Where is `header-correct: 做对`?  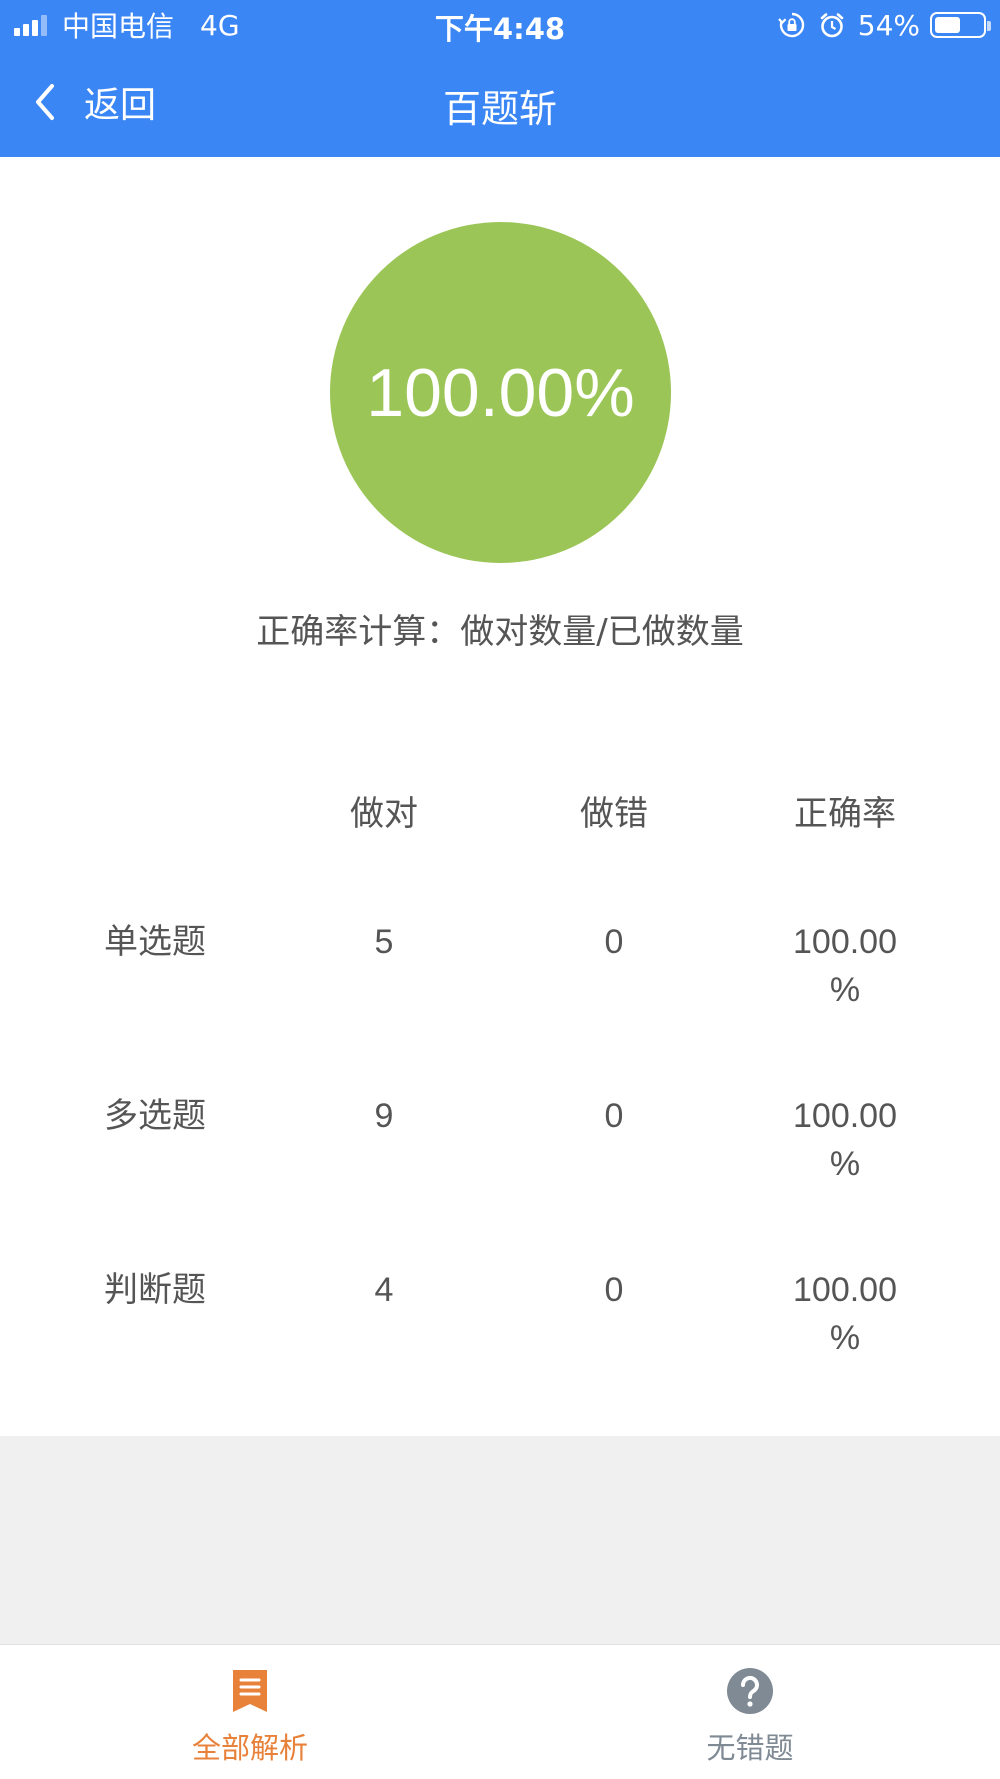
header-correct: 做对 is located at coordinates (384, 814).